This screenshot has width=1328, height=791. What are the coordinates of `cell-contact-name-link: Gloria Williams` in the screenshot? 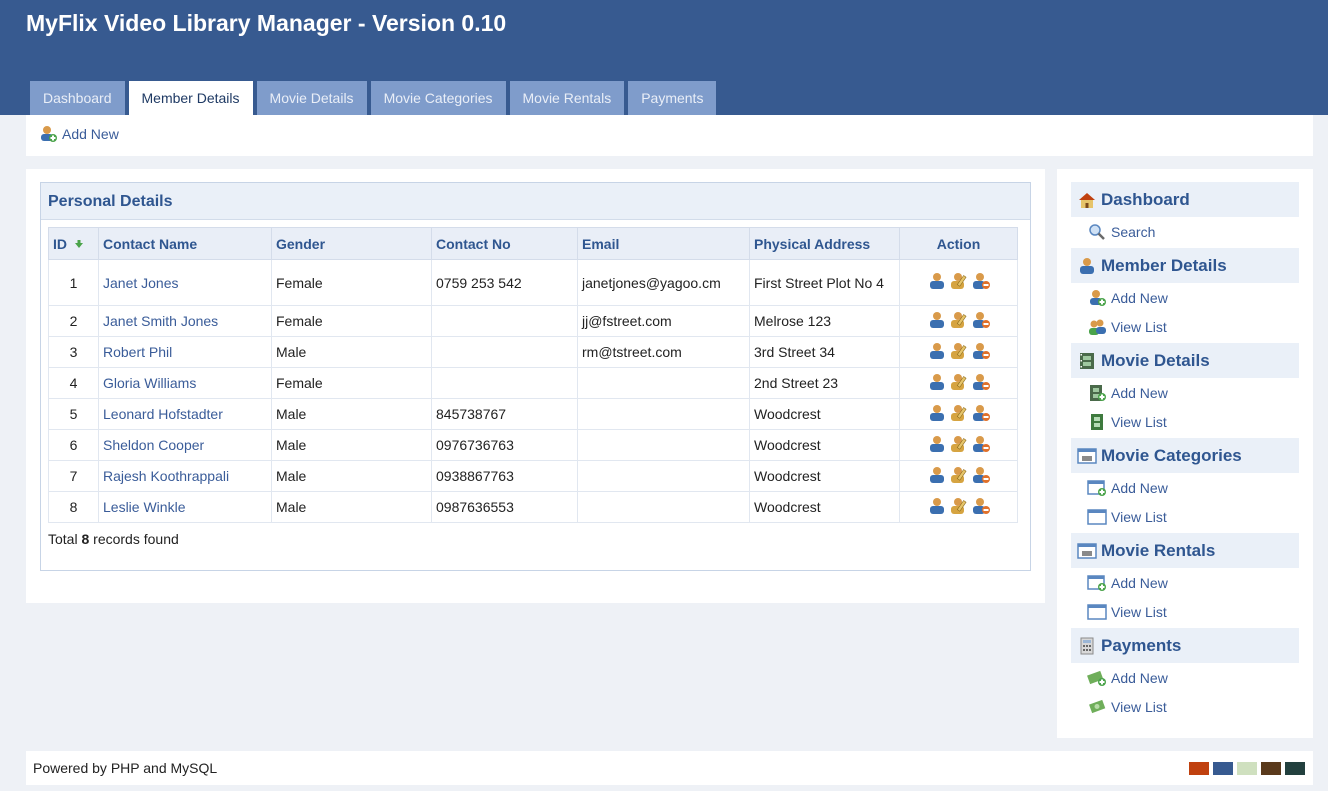 It's located at (185, 383).